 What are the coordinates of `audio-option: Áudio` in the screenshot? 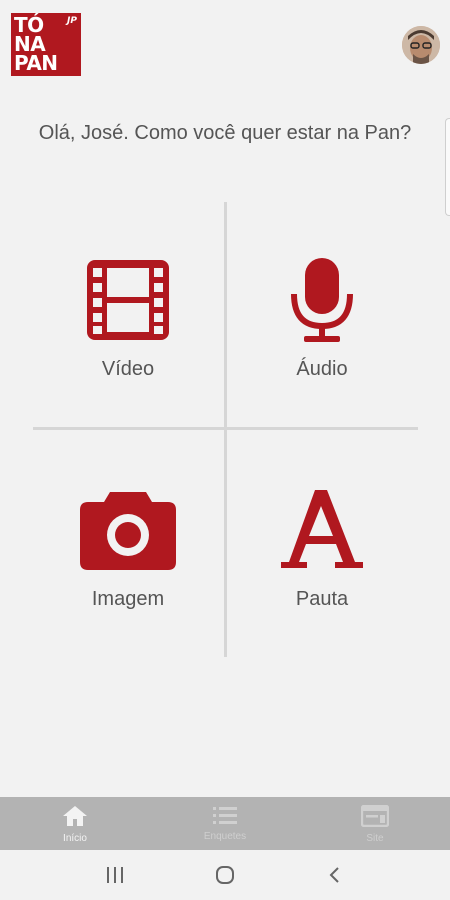 It's located at (322, 350).